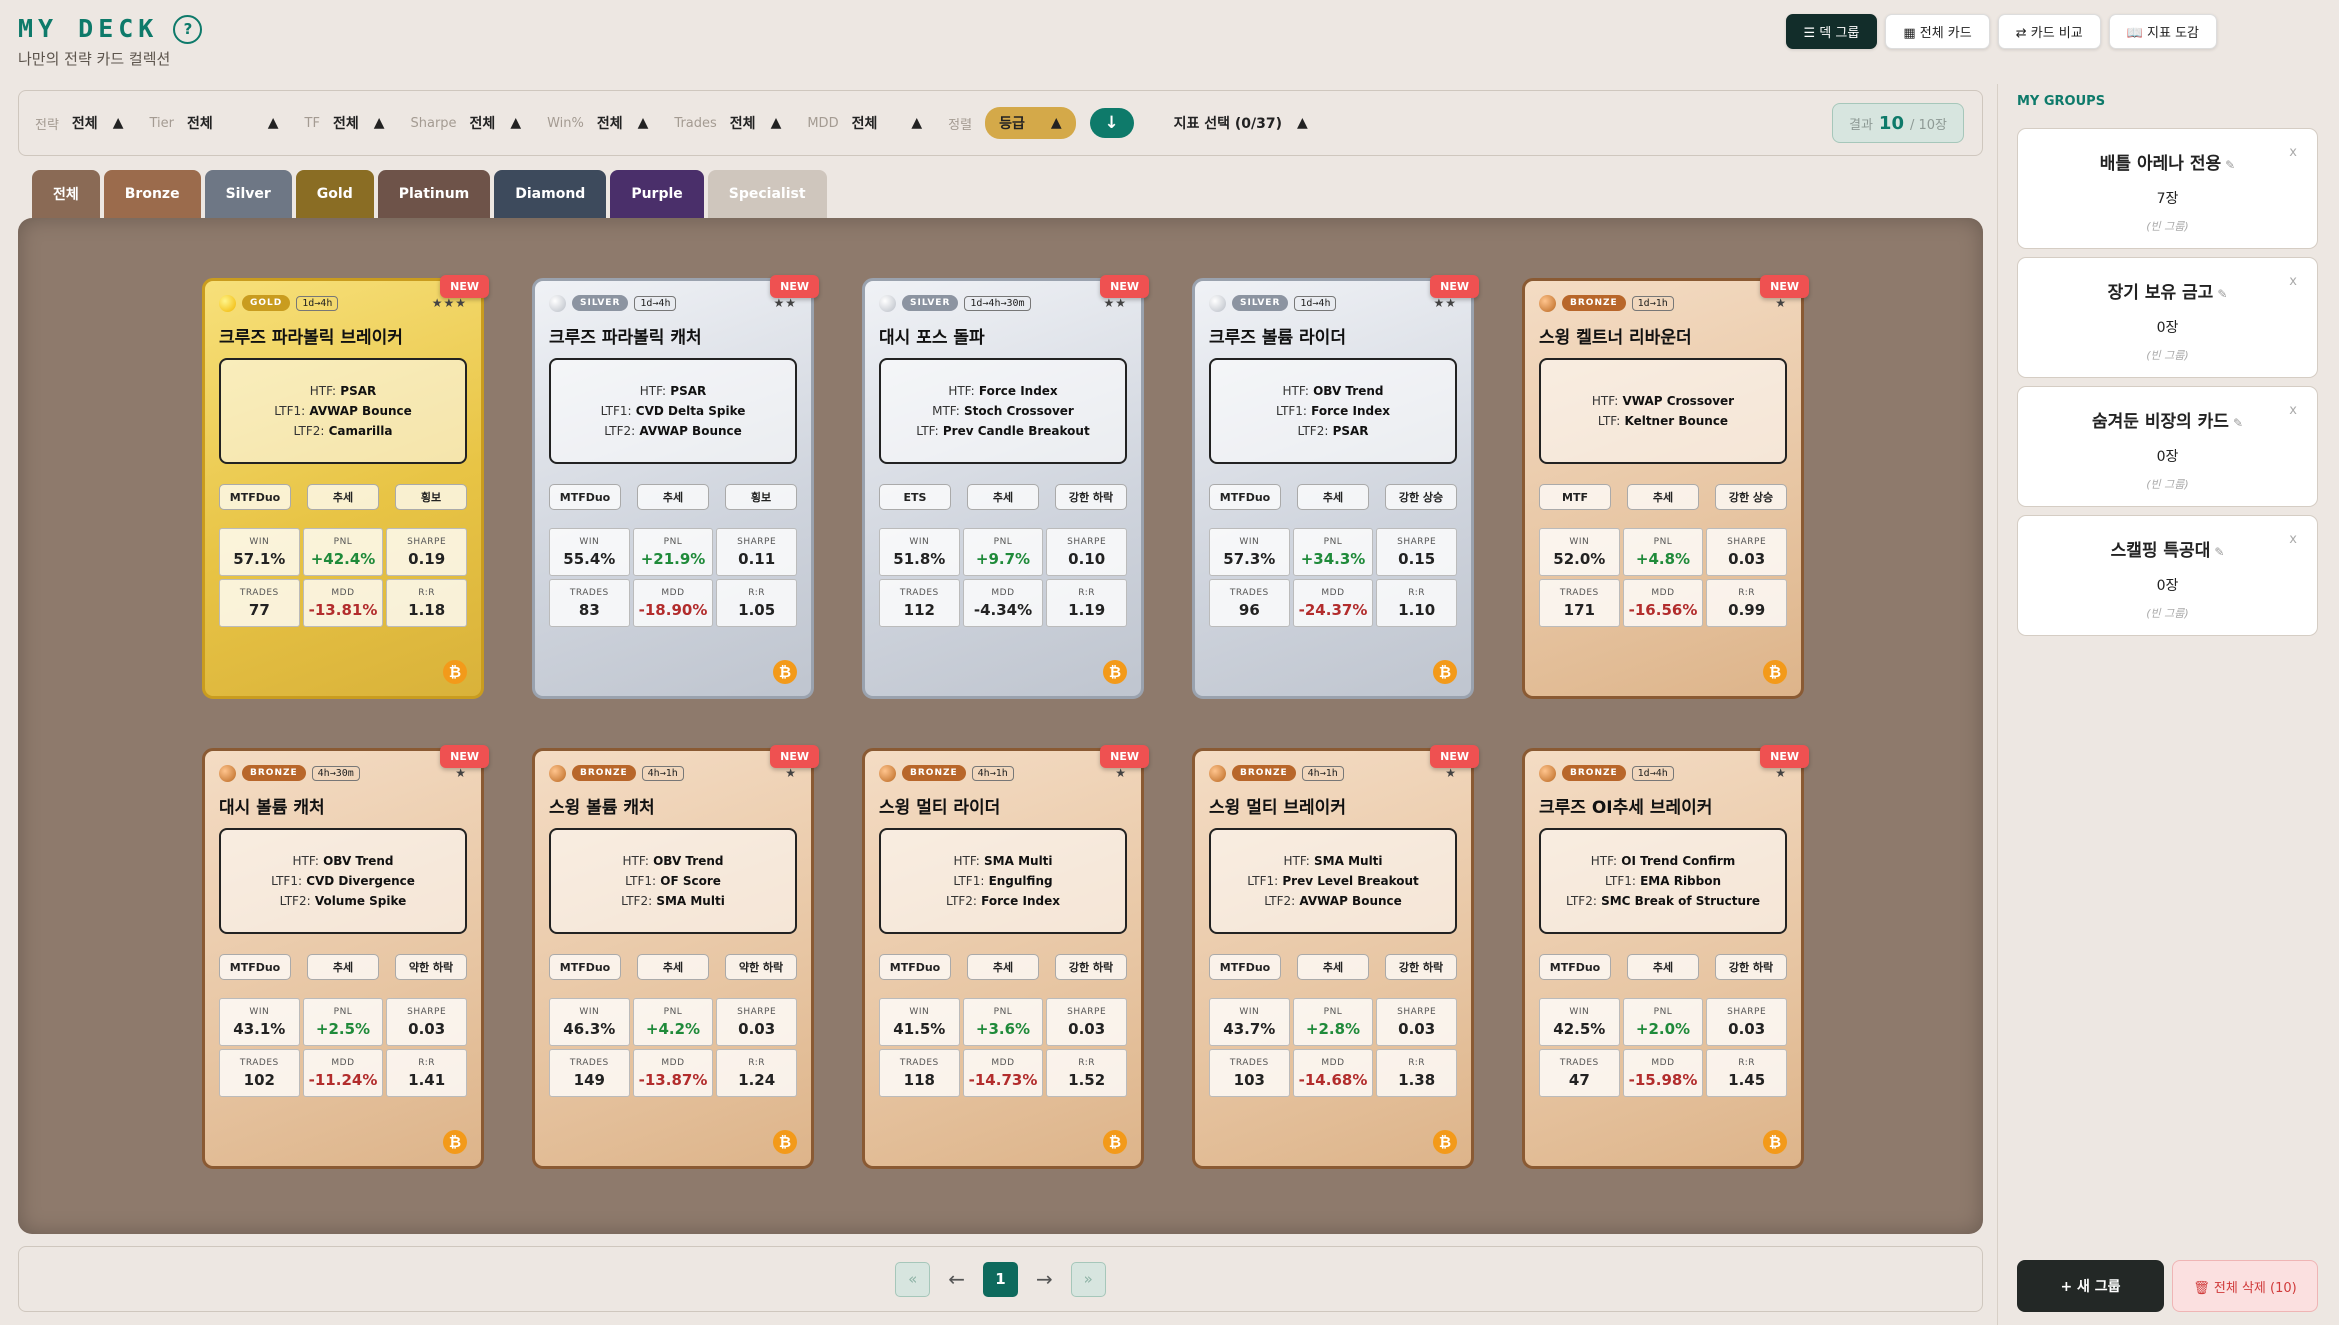 This screenshot has height=1325, width=2339. Describe the element at coordinates (673, 552) in the screenshot. I see `stat-pnl: PNL +21.9%` at that location.